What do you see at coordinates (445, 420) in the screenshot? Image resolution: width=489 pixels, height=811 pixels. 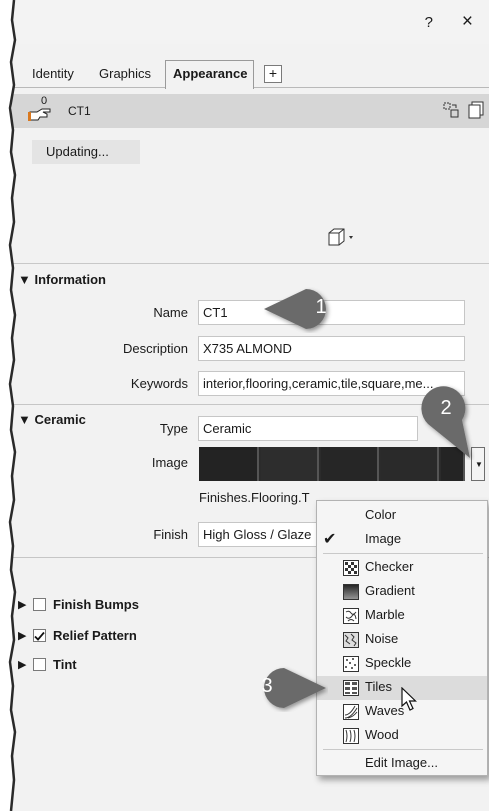 I see `callout-2: 2` at bounding box center [445, 420].